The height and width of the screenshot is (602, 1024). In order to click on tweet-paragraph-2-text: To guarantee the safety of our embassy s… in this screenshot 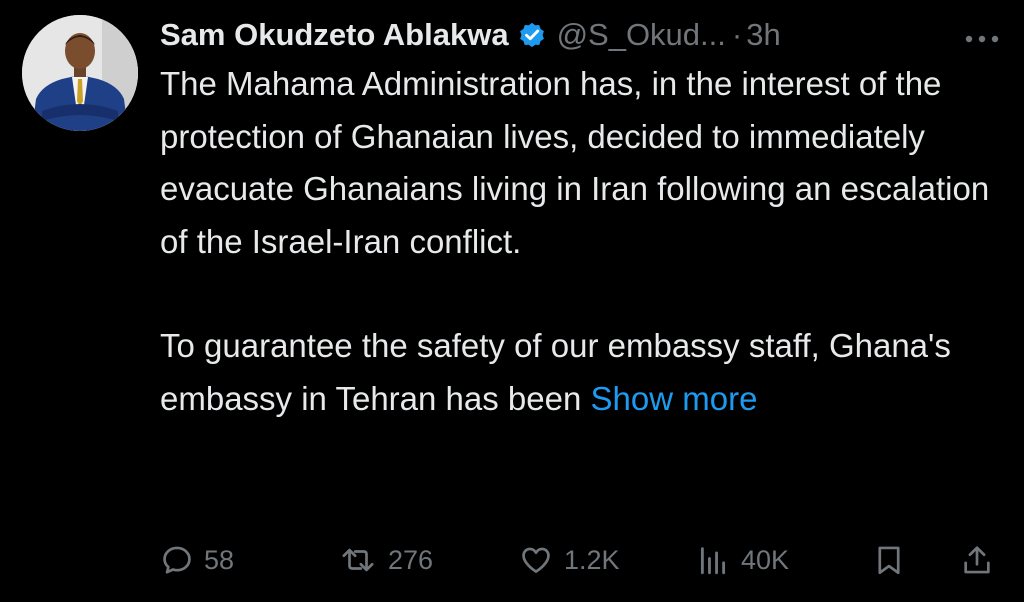, I will do `click(555, 372)`.